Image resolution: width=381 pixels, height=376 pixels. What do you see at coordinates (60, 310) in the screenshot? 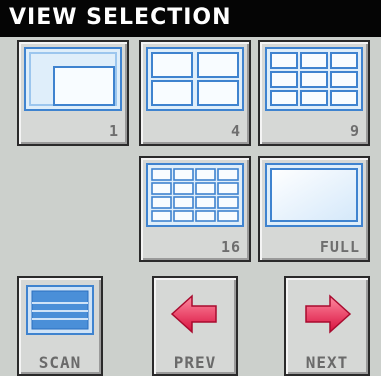
I see `scan-icon` at bounding box center [60, 310].